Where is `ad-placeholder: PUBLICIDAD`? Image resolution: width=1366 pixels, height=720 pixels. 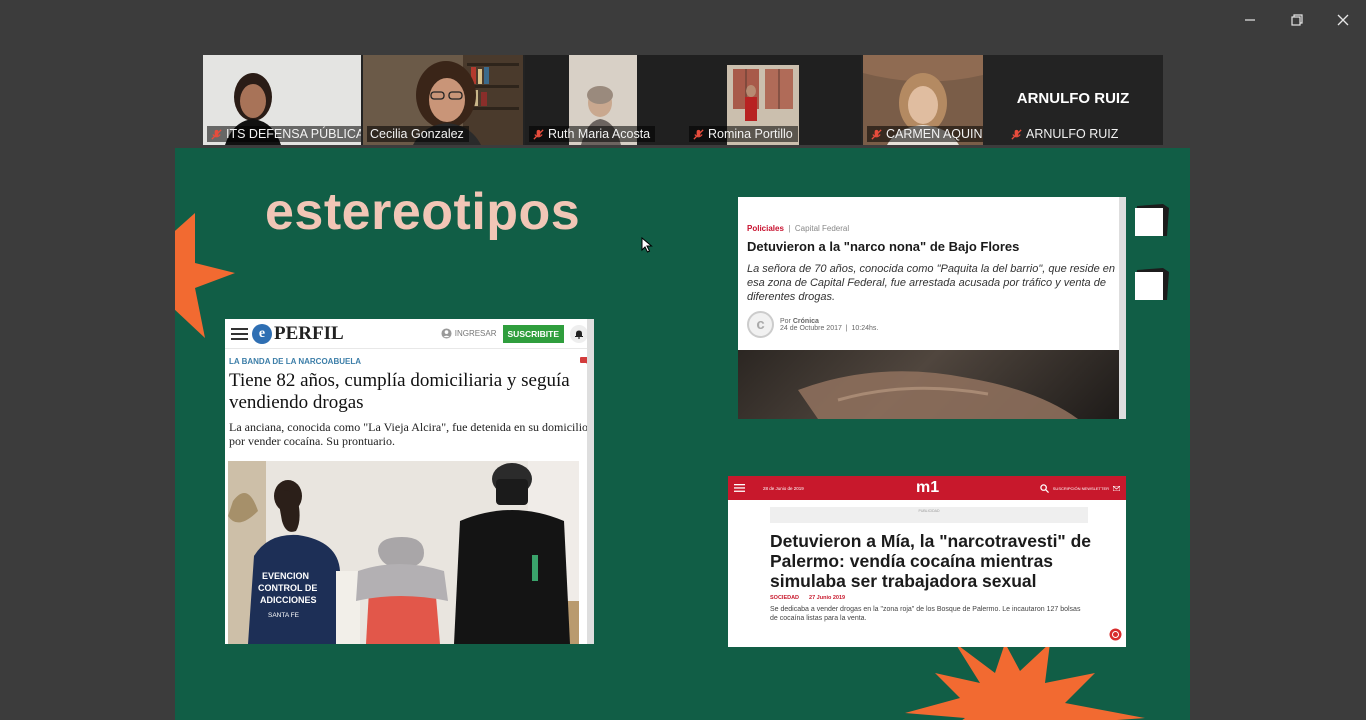 ad-placeholder: PUBLICIDAD is located at coordinates (929, 515).